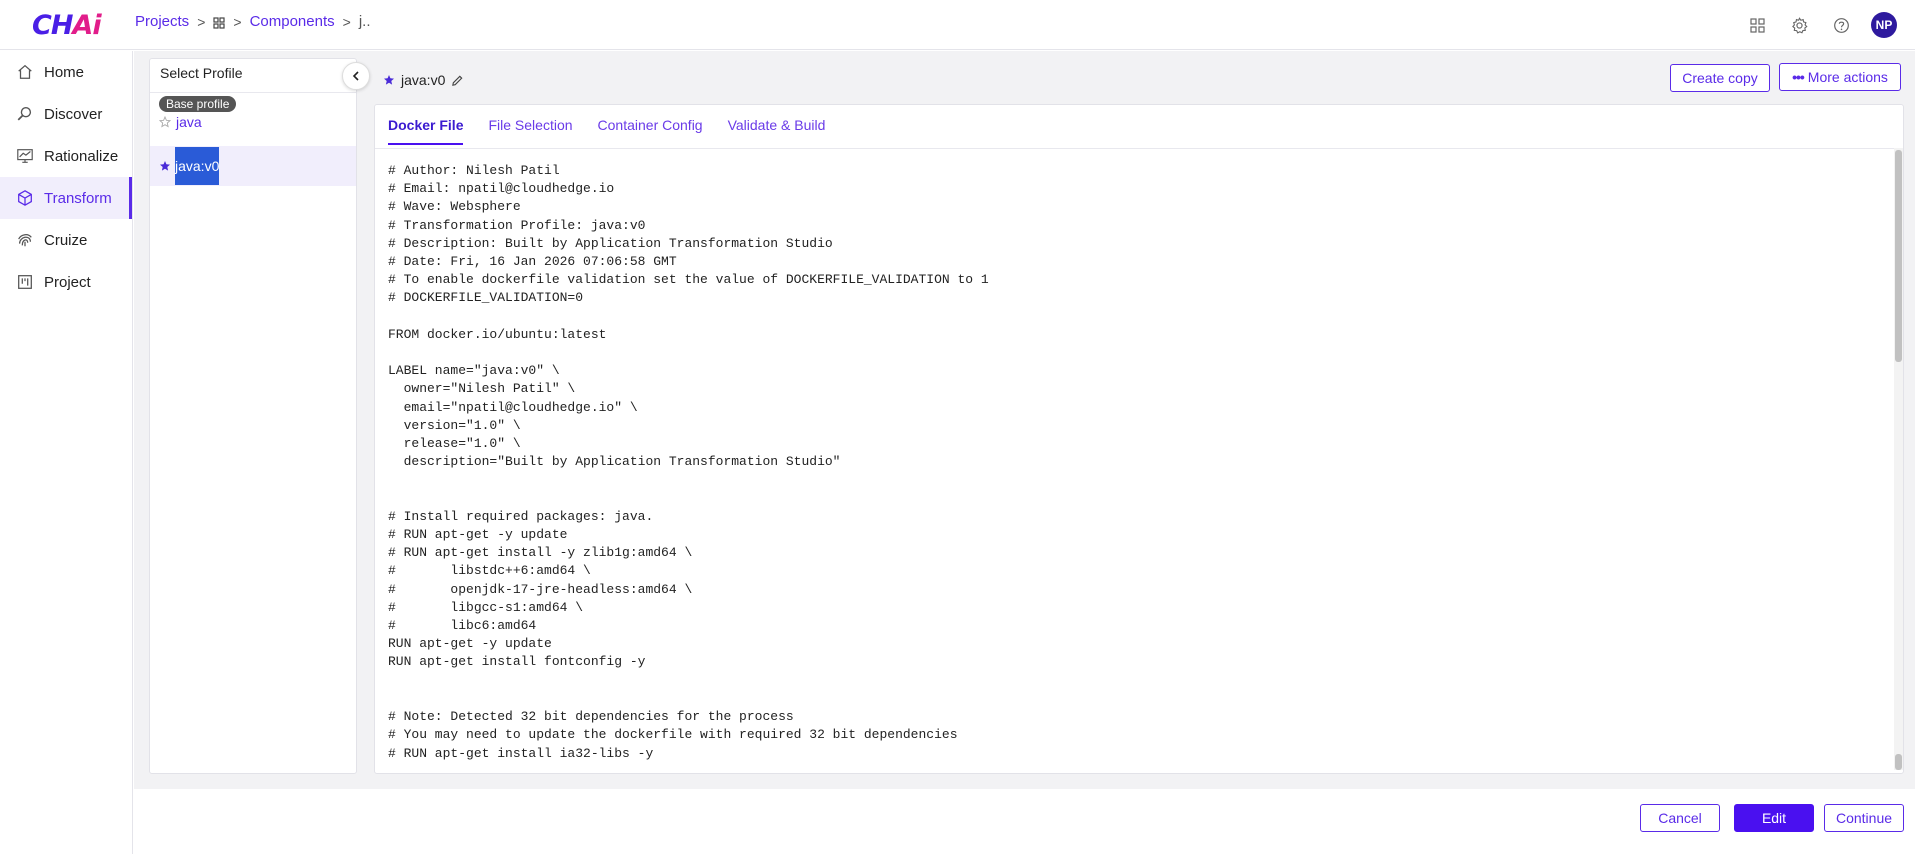 Image resolution: width=1915 pixels, height=854 pixels. I want to click on code-line: # Install required packages: java., so click(521, 516).